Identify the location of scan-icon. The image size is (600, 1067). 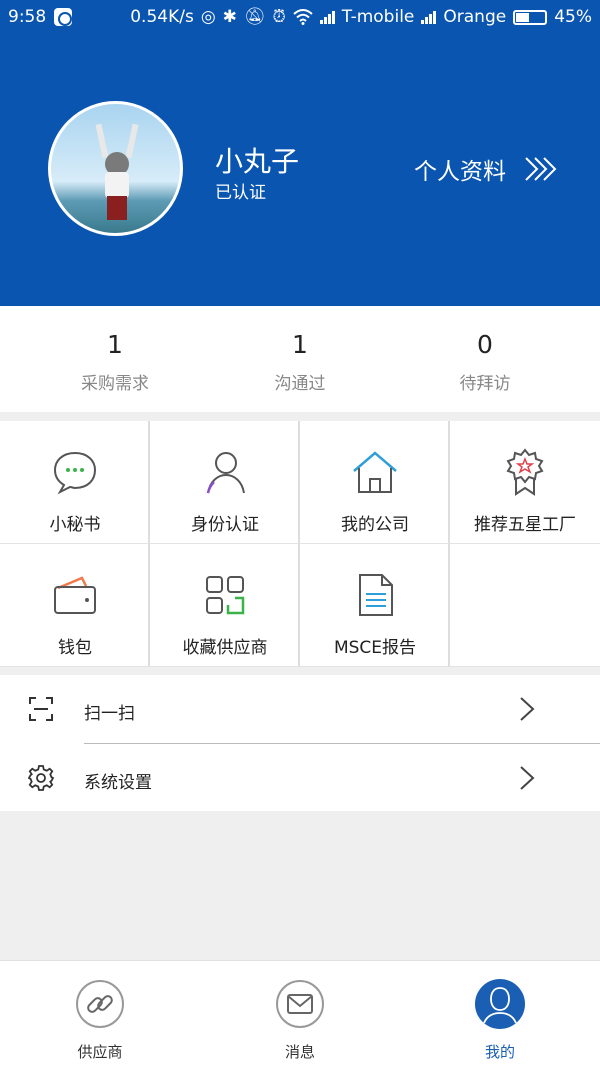
(41, 709).